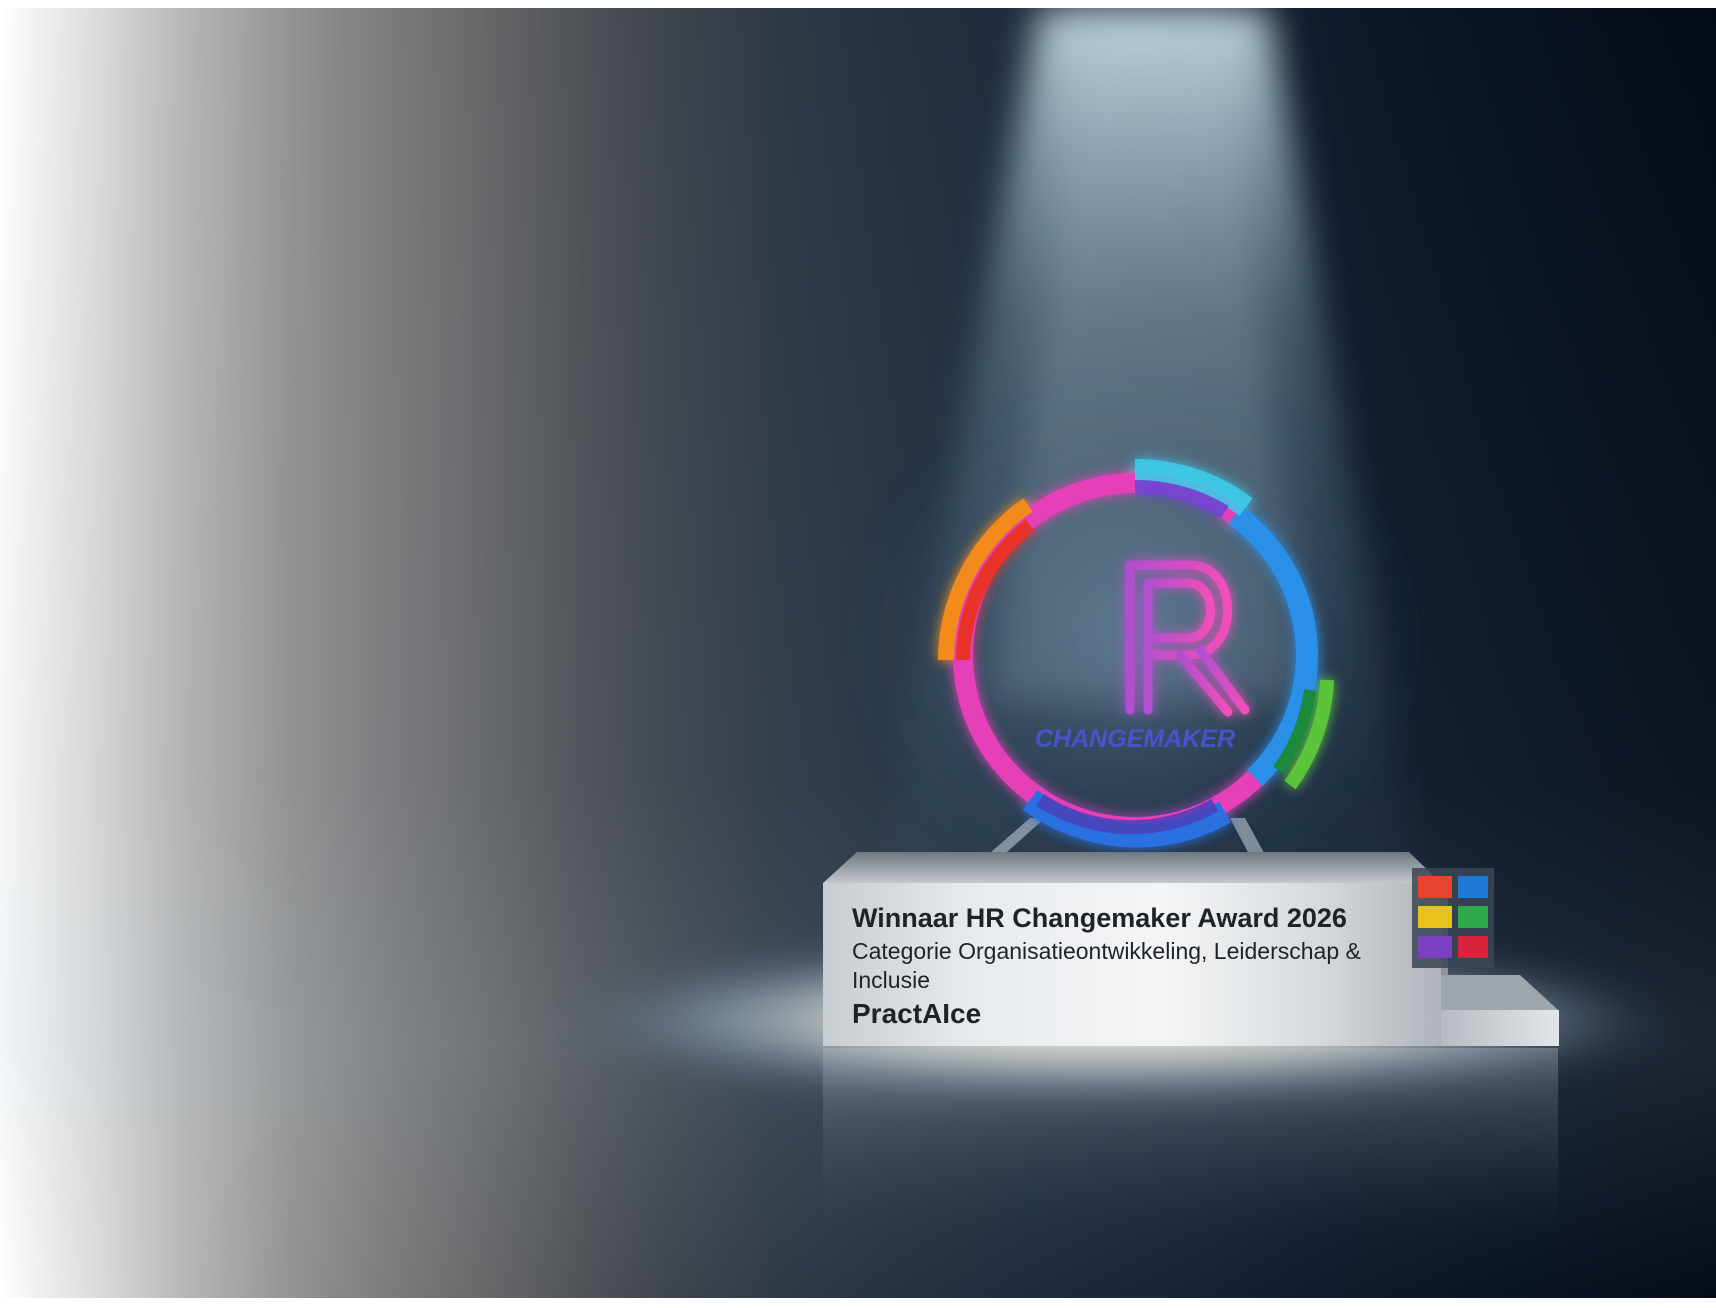 The width and height of the screenshot is (1716, 1308). I want to click on plaque-top, so click(1132, 867).